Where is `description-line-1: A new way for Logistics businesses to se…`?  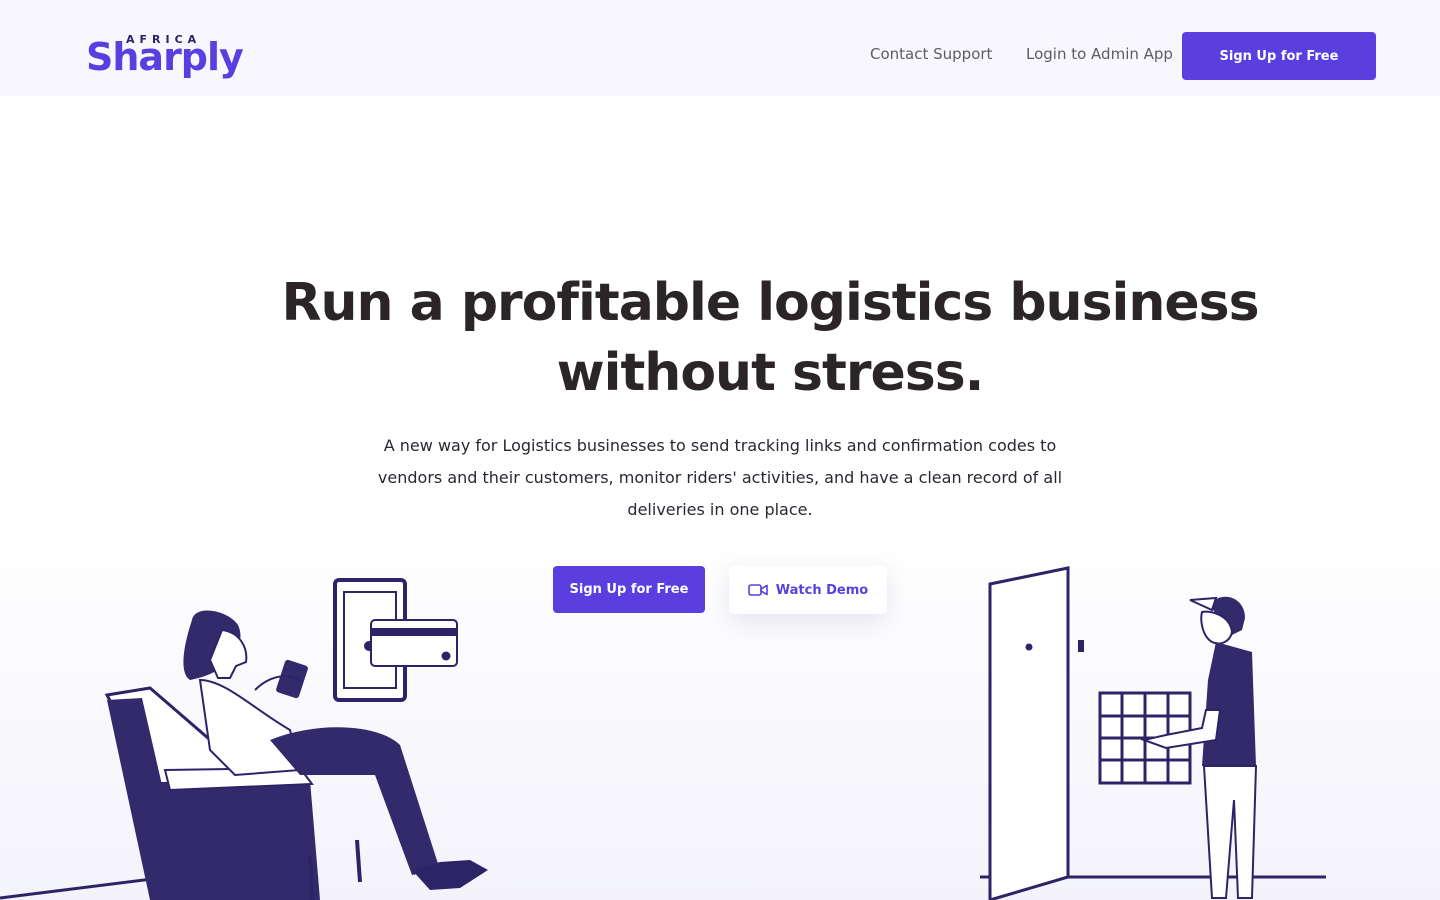 description-line-1: A new way for Logistics businesses to se… is located at coordinates (720, 445).